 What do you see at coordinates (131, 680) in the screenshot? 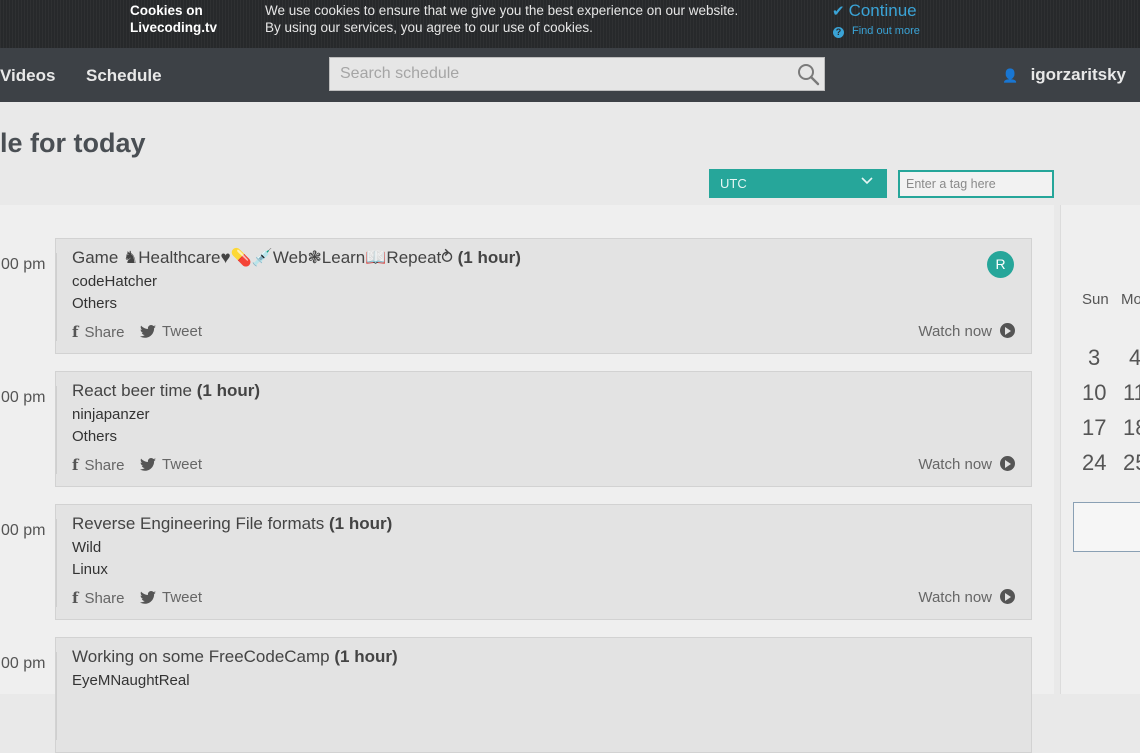
I see `streamer-name: EyeMNaughtReal` at bounding box center [131, 680].